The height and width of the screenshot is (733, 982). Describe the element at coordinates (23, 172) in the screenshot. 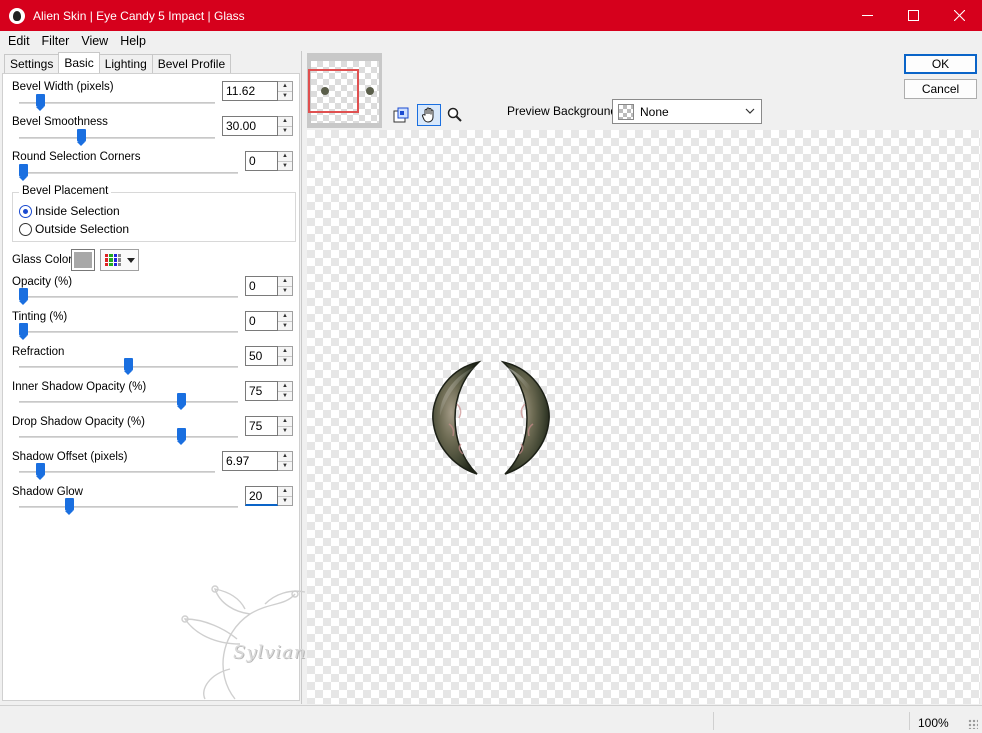

I see `round-corners-slider-thumb` at that location.